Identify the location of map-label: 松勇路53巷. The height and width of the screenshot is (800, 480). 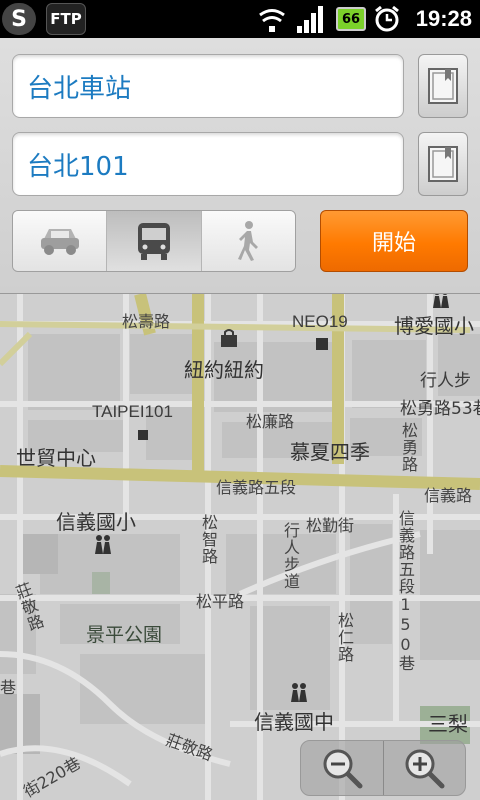
(440, 409).